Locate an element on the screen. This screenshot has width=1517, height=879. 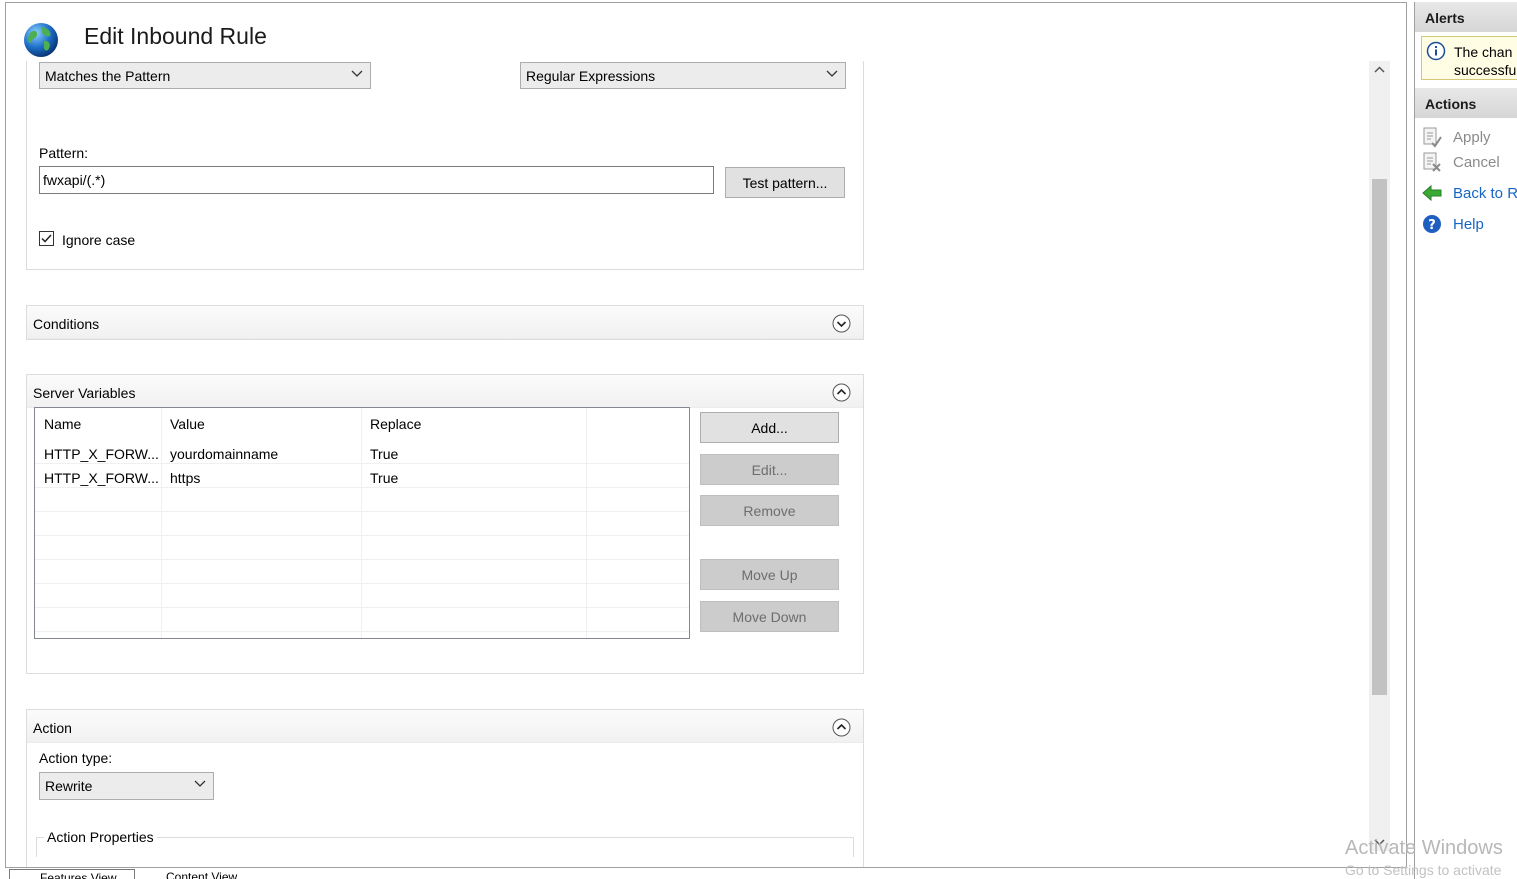
action-type-label: Action type: is located at coordinates (76, 758).